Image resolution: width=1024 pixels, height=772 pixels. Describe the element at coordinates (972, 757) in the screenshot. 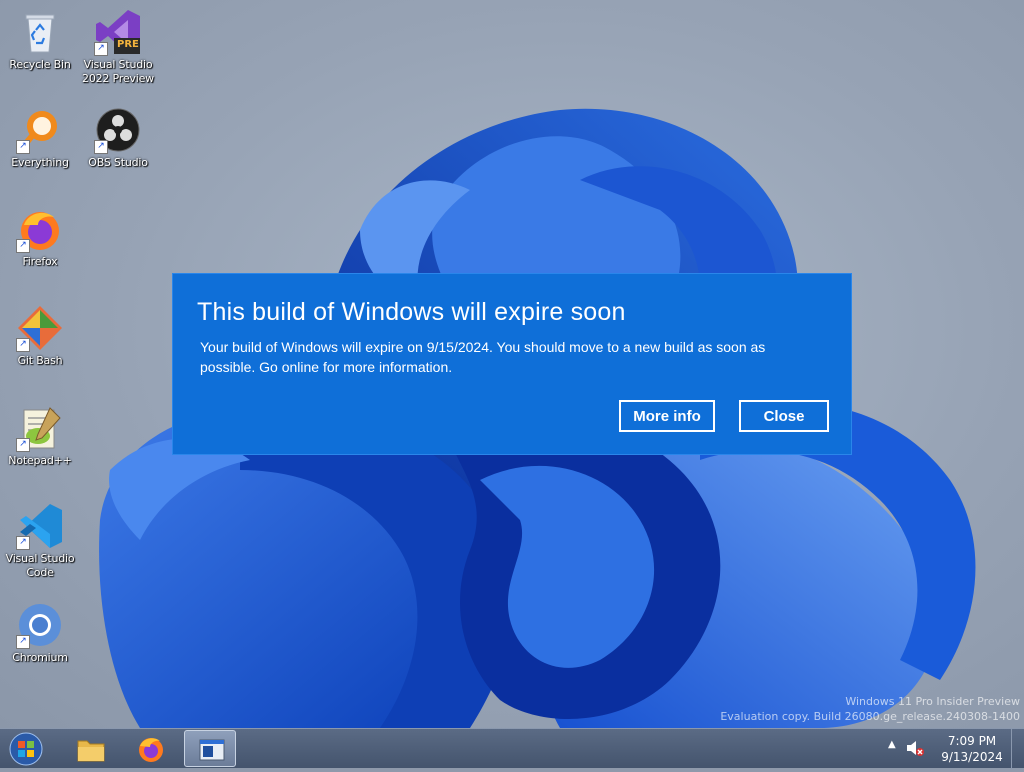

I see `clock-date: 9/13/2024` at that location.